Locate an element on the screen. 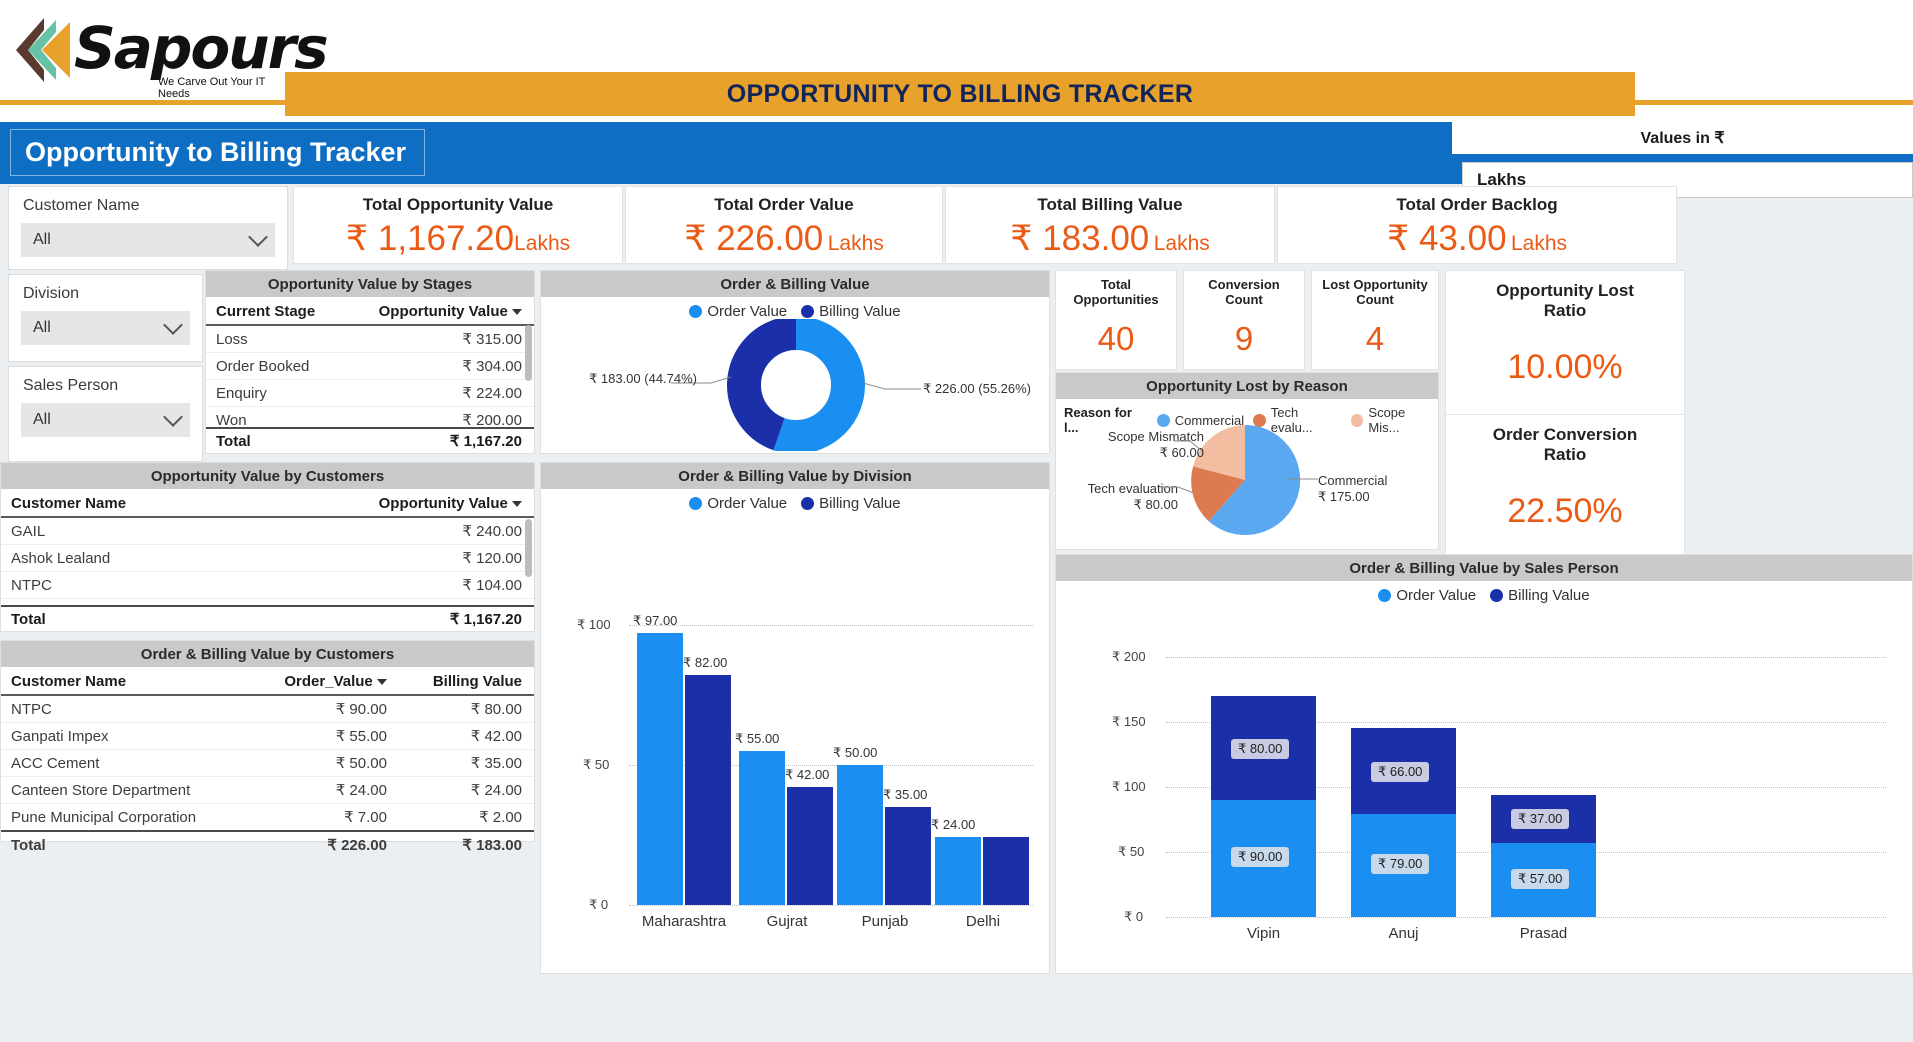 The image size is (1913, 1042). table-row: Loss ₹ 315.00 is located at coordinates (370, 339).